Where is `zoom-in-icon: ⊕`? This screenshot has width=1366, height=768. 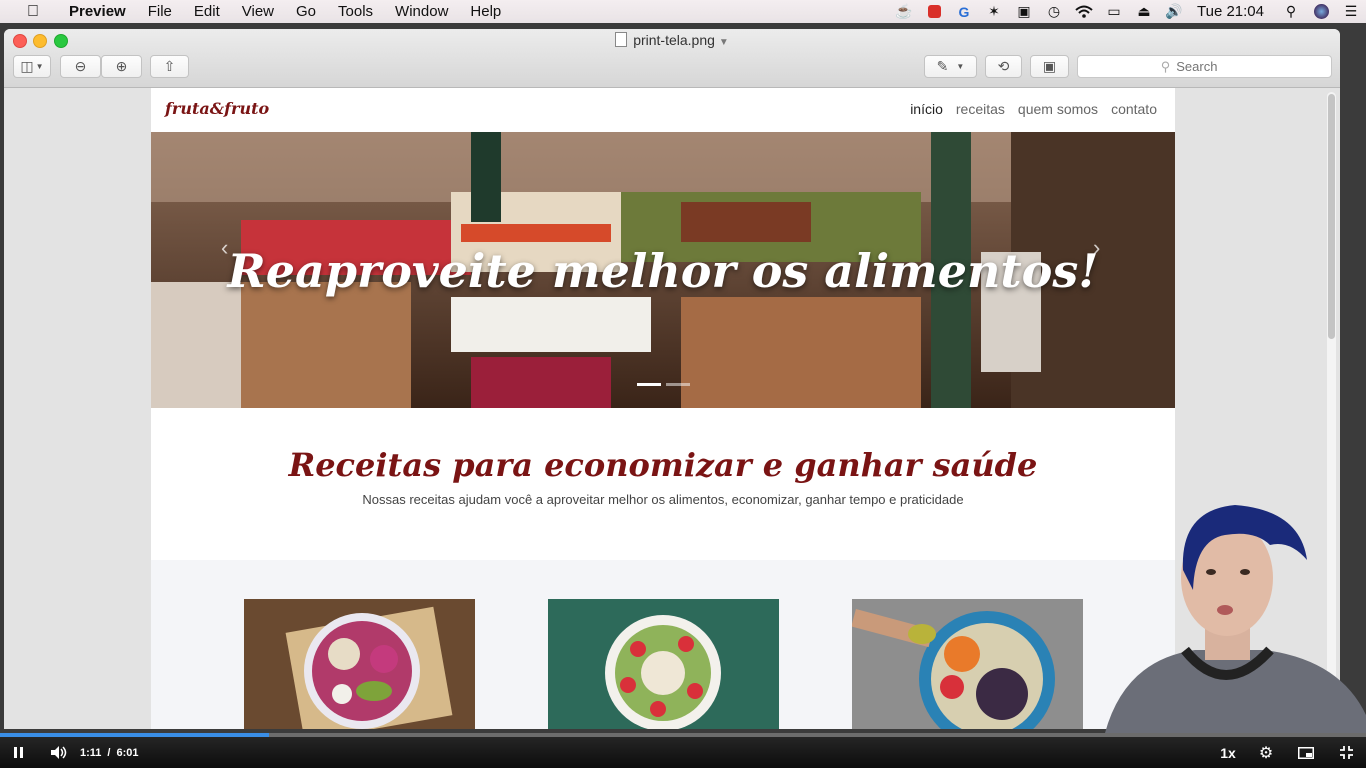
zoom-in-icon: ⊕ is located at coordinates (121, 66).